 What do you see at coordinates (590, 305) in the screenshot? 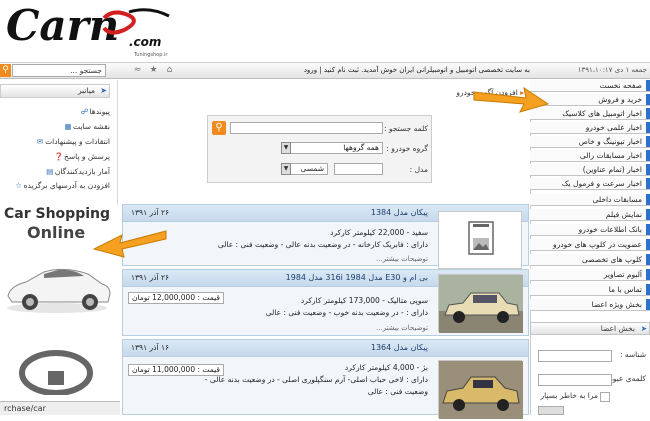
I see `menu-item-members-area: بخش ویژه اعضا` at bounding box center [590, 305].